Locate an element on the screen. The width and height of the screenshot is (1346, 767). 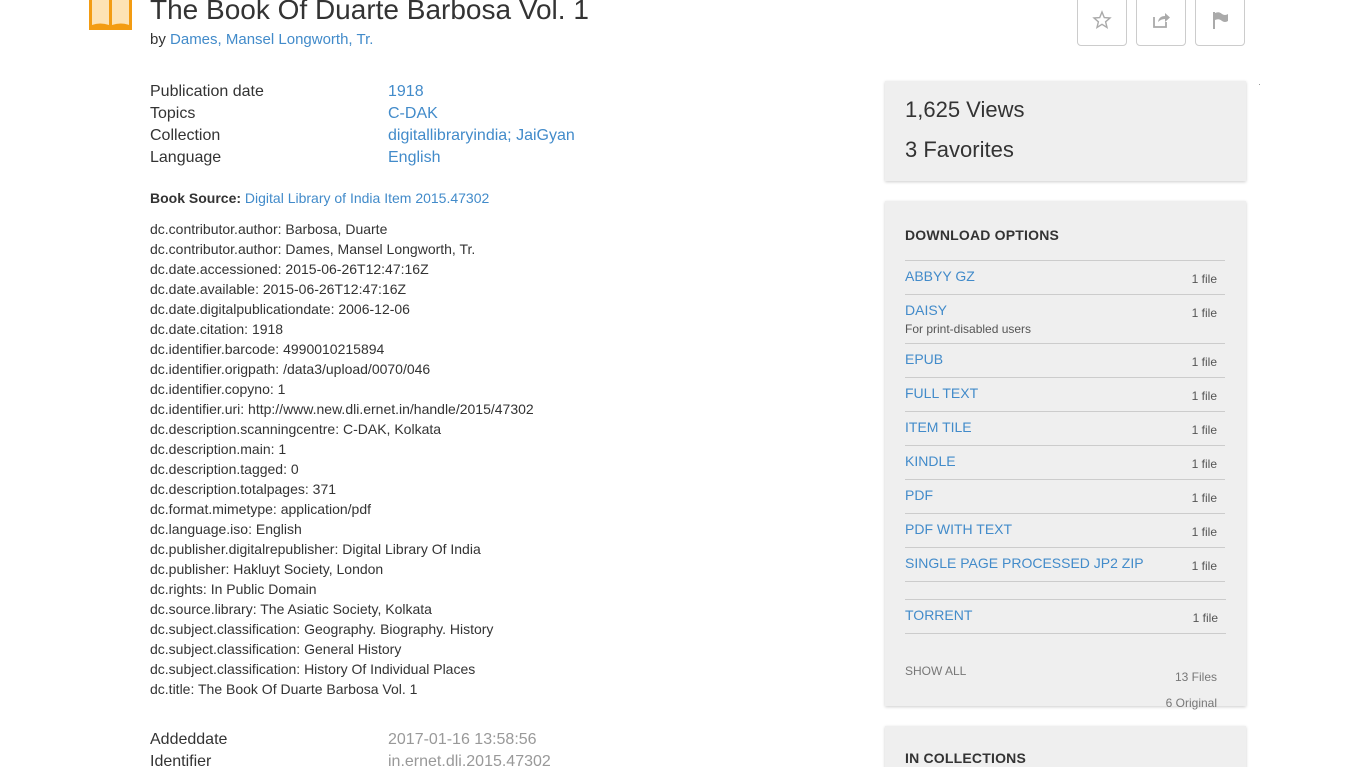
download-item-left: DAISY For print-disabled users is located at coordinates (968, 319).